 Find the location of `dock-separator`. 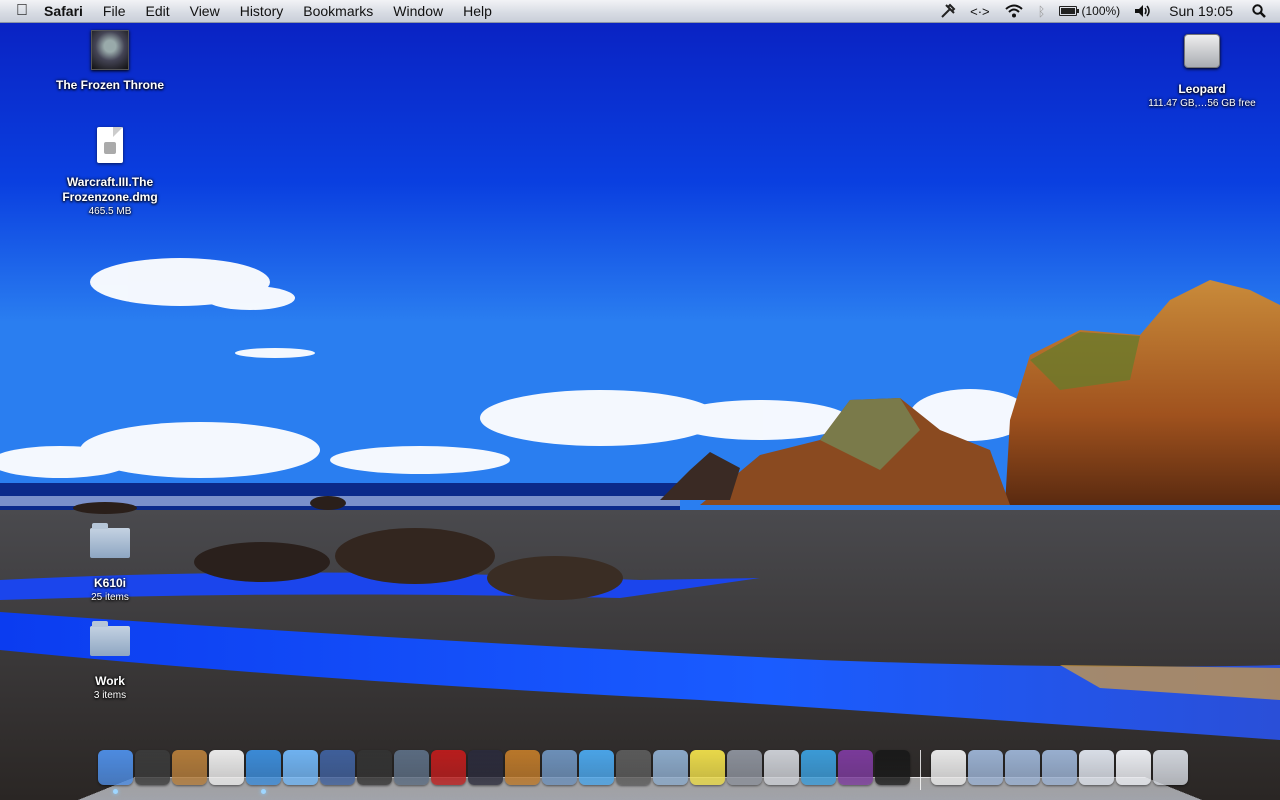

dock-separator is located at coordinates (920, 770).